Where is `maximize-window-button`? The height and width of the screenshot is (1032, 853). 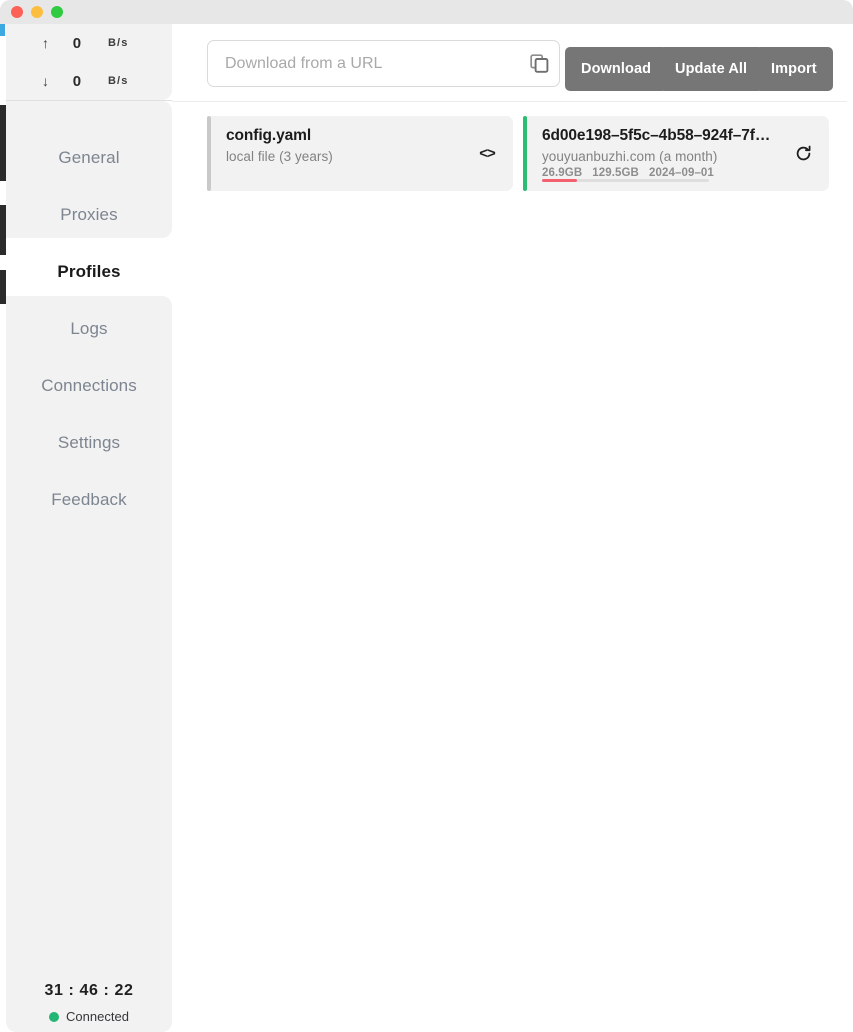
maximize-window-button is located at coordinates (57, 12).